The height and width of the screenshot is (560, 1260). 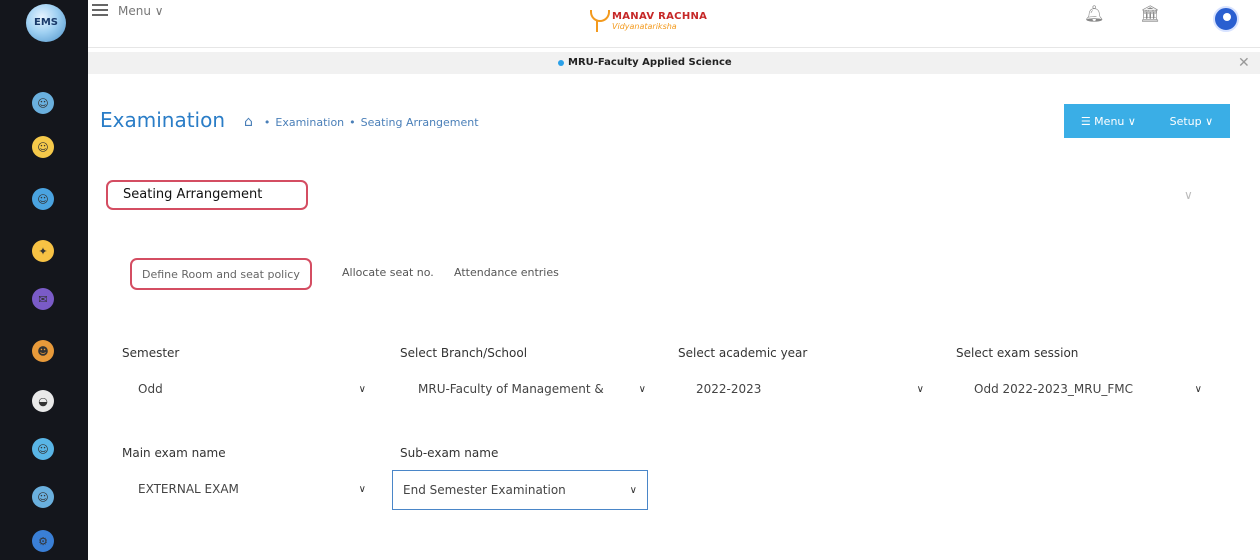 I want to click on close-icon: ✕, so click(x=1244, y=63).